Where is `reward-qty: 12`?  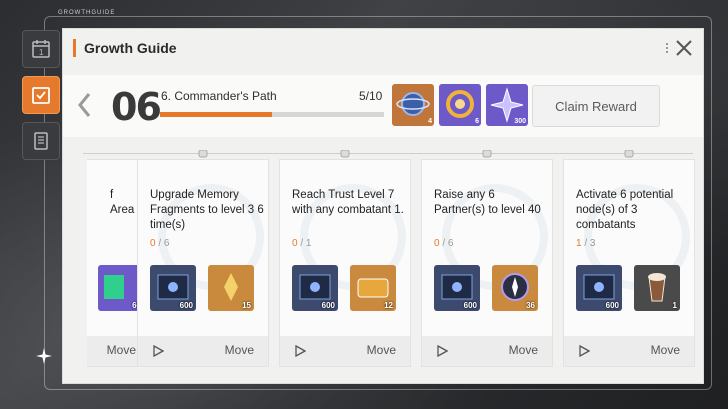 reward-qty: 12 is located at coordinates (388, 305).